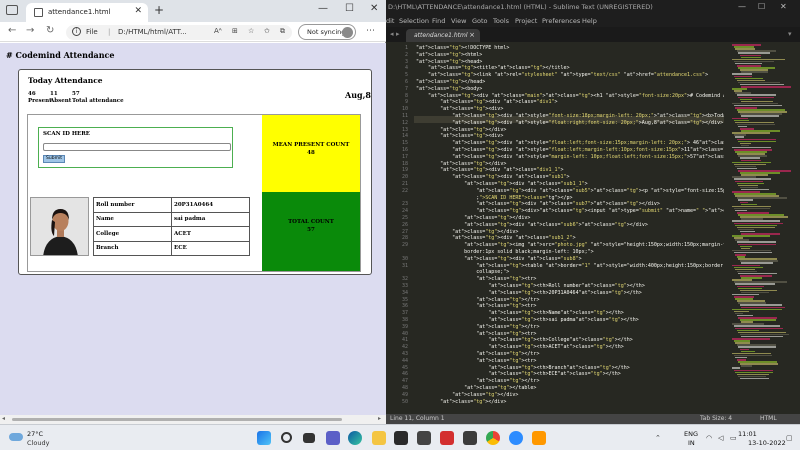 This screenshot has width=800, height=450. I want to click on collections-icon: ⧉, so click(282, 31).